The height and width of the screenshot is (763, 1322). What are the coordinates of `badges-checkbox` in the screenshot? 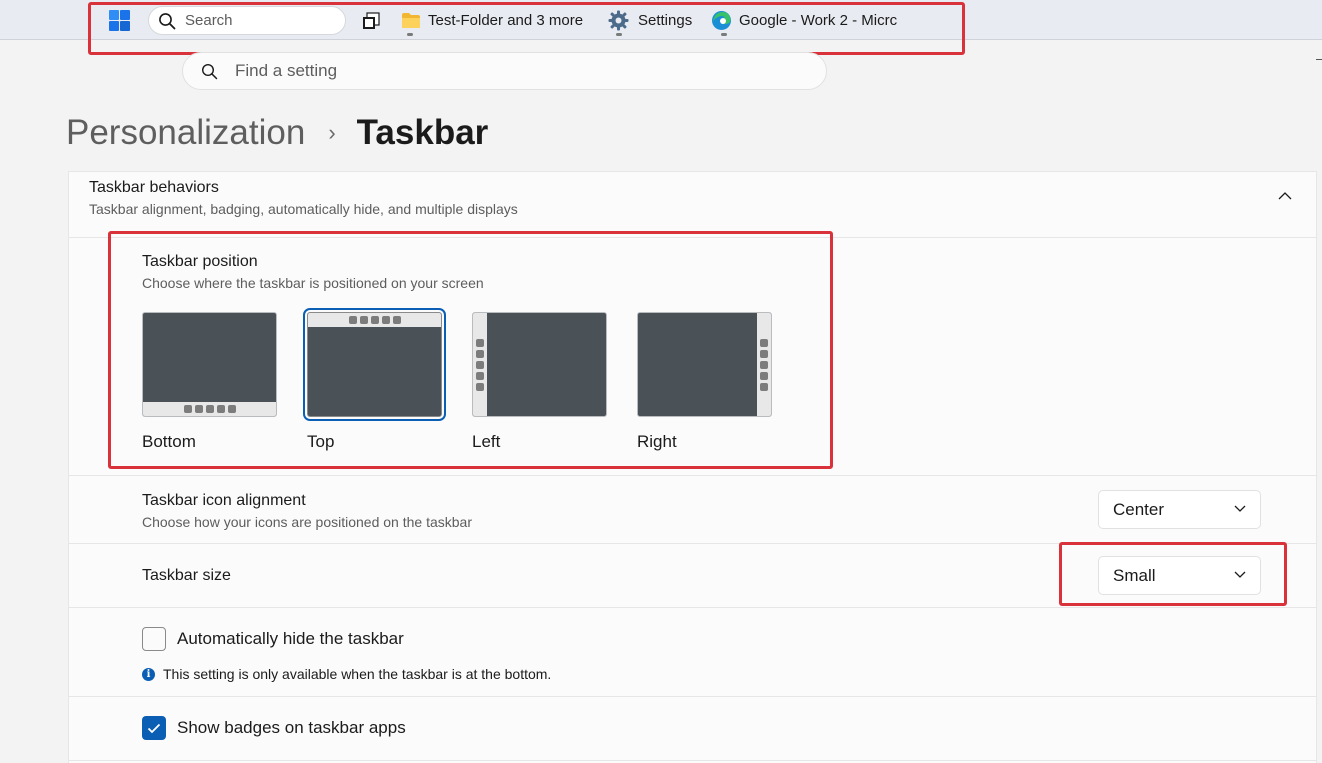 It's located at (154, 728).